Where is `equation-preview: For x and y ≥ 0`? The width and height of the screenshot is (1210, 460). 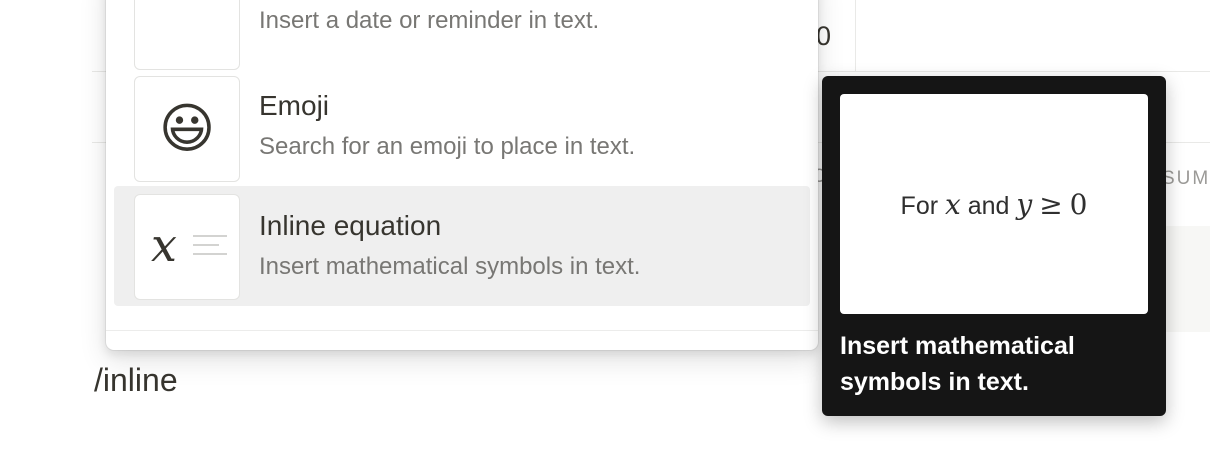
equation-preview: For x and y ≥ 0 is located at coordinates (994, 204).